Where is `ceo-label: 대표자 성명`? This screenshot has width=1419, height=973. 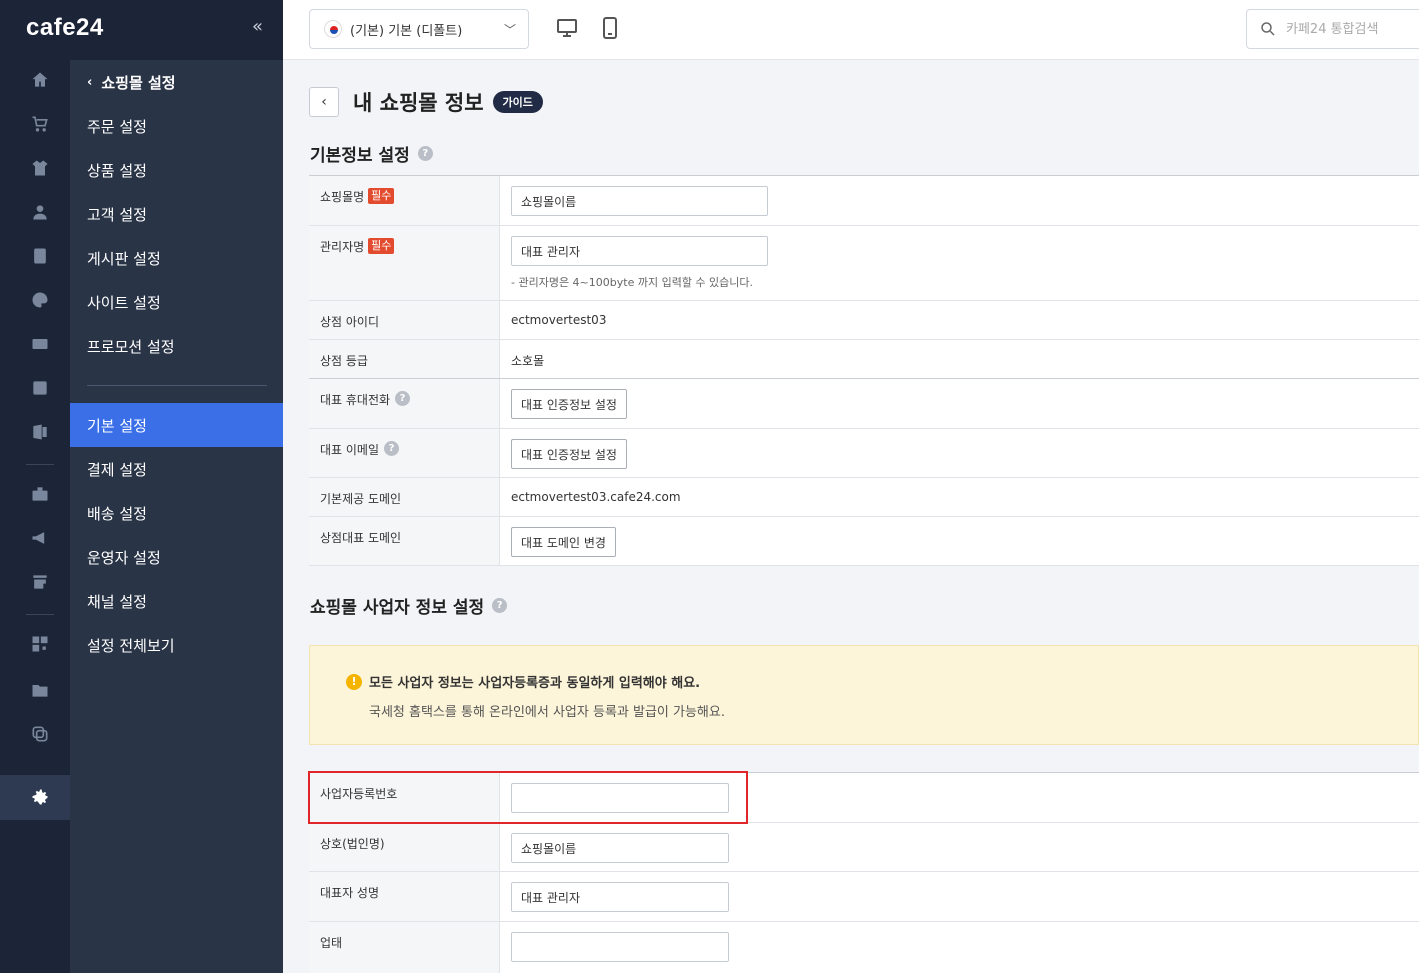 ceo-label: 대표자 성명 is located at coordinates (404, 896).